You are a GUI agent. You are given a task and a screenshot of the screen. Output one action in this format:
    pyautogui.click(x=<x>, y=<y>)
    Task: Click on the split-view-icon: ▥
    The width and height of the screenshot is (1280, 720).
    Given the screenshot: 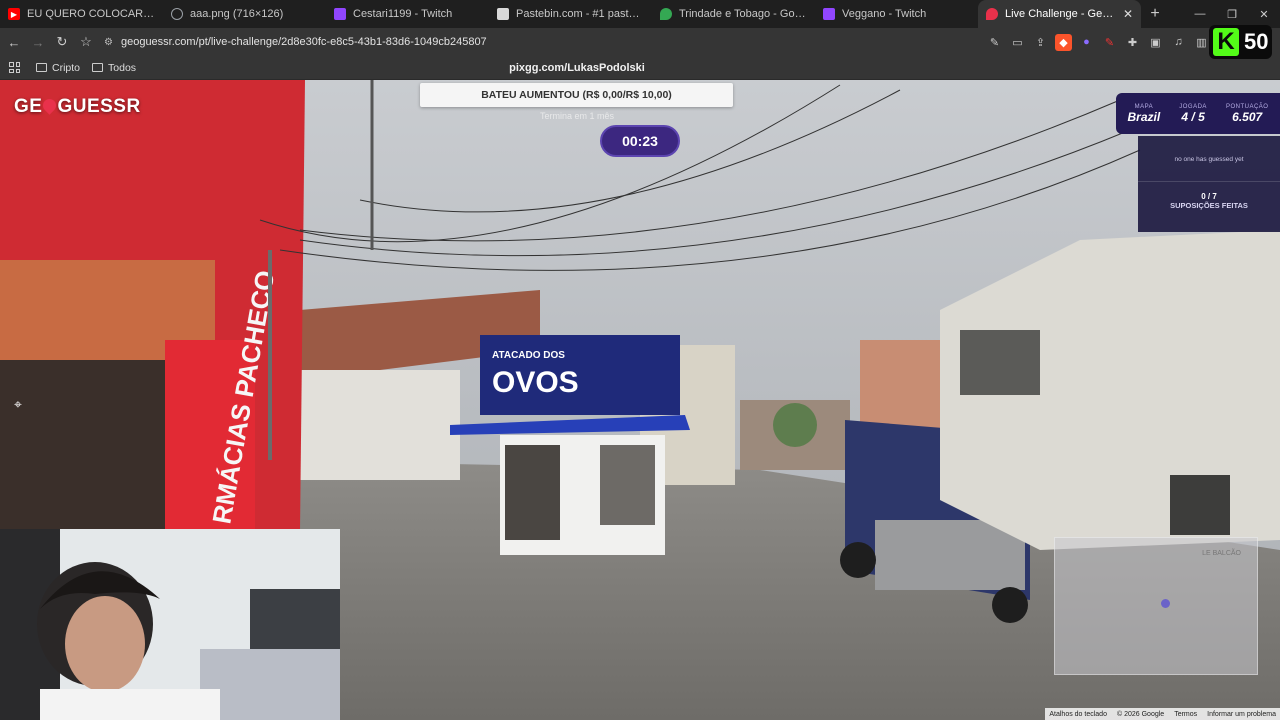 What is the action you would take?
    pyautogui.click(x=1201, y=42)
    